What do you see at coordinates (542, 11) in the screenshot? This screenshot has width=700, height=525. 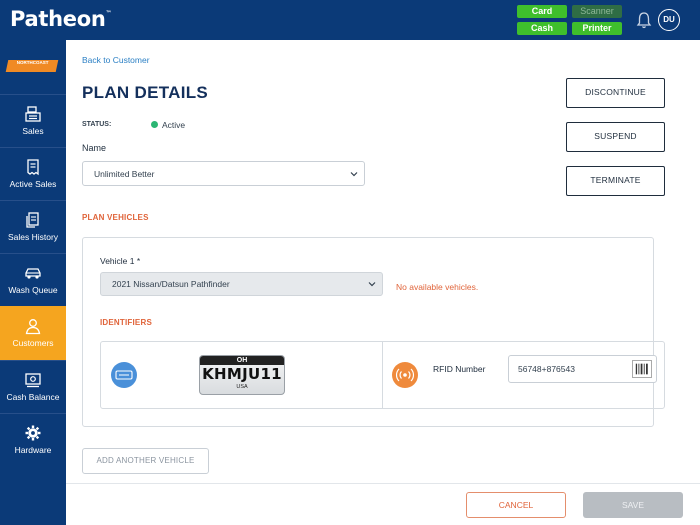 I see `card-status-pill: Card` at bounding box center [542, 11].